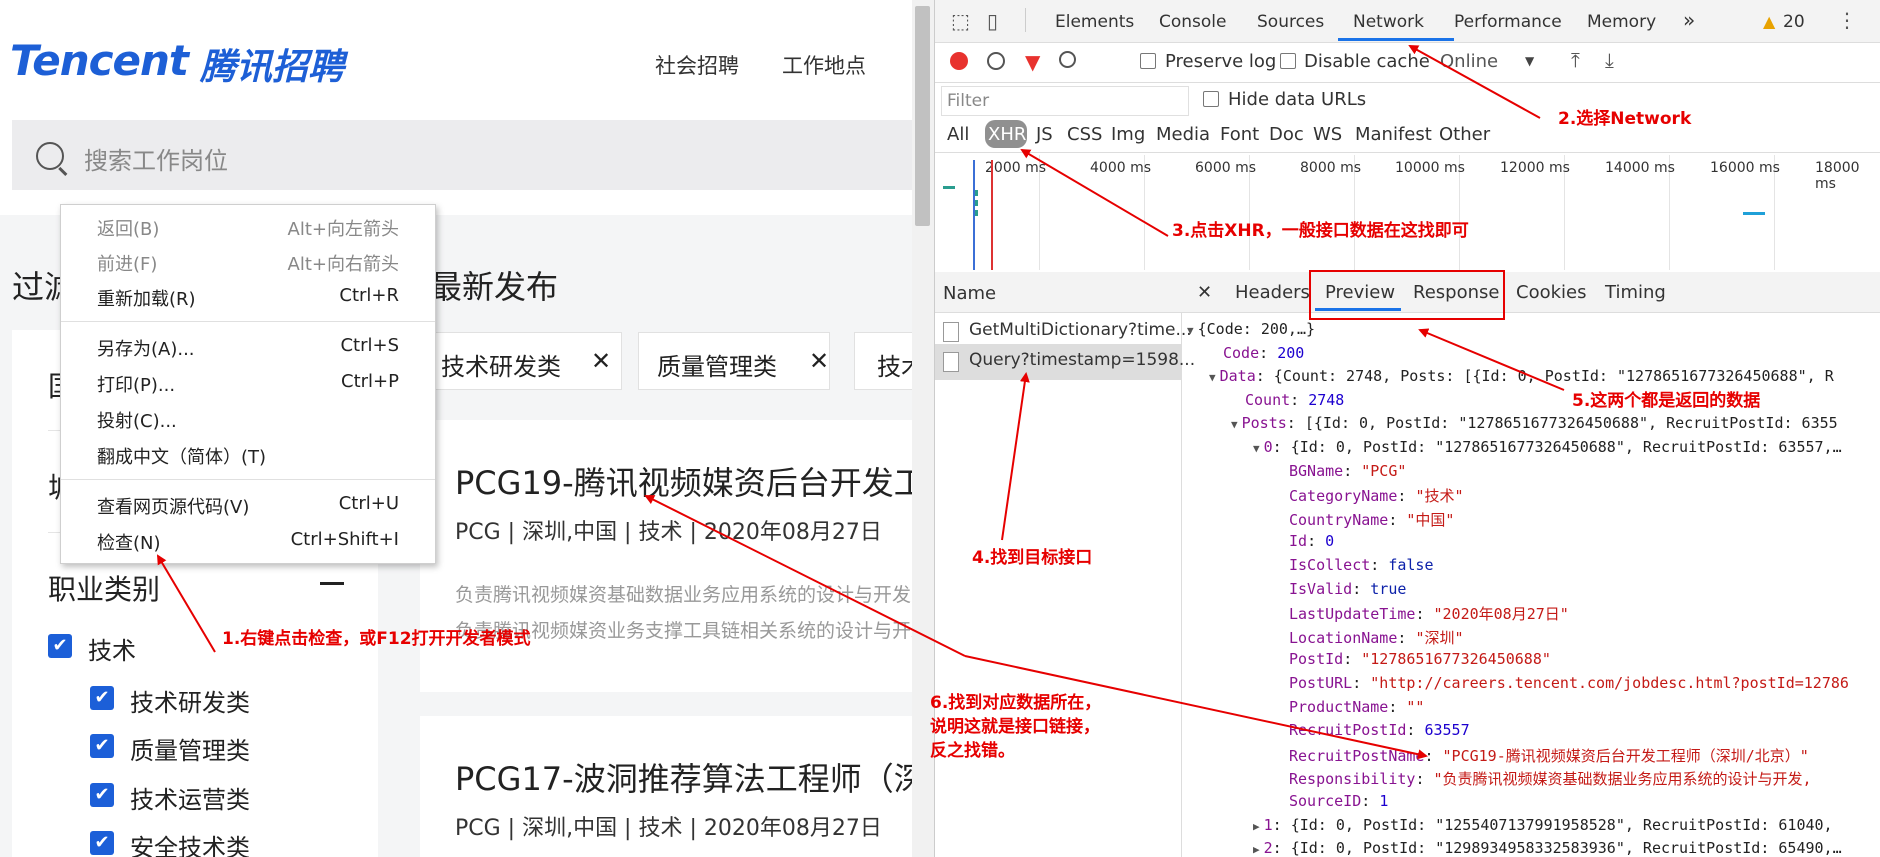 The image size is (1880, 857). Describe the element at coordinates (1625, 119) in the screenshot. I see `annotation-2: 2.选择Network` at that location.